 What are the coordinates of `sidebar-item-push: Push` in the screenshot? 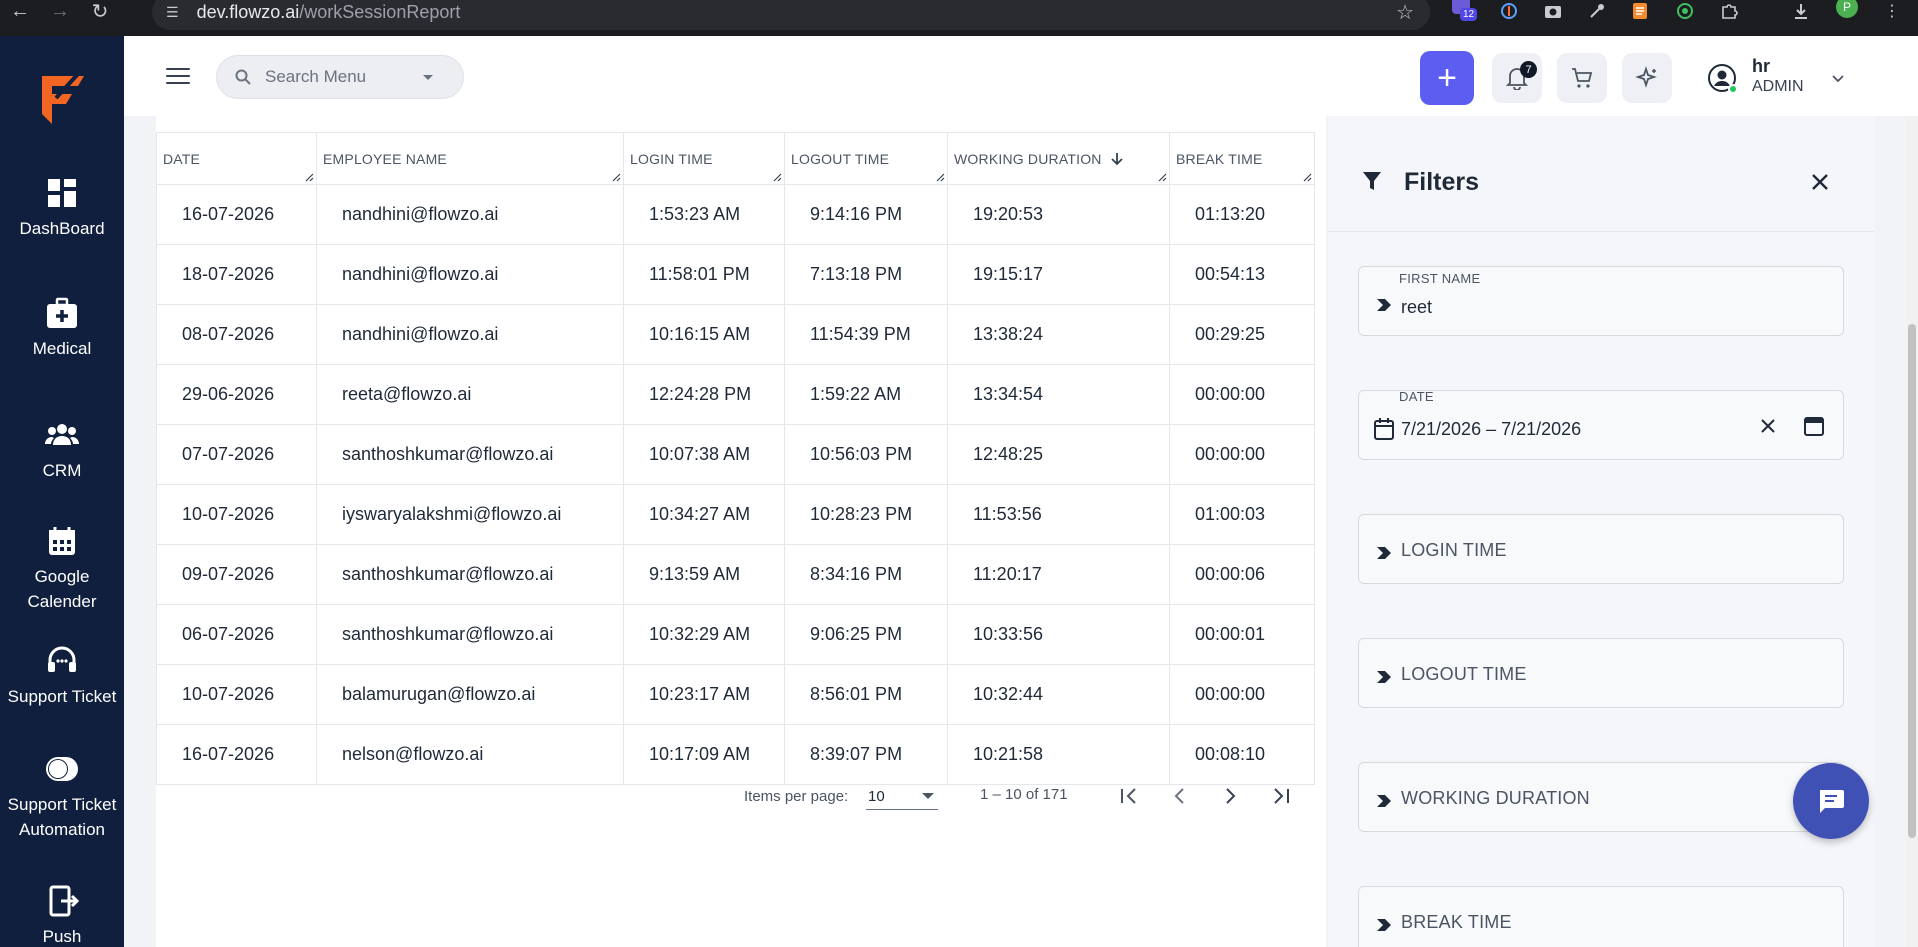 It's located at (62, 915).